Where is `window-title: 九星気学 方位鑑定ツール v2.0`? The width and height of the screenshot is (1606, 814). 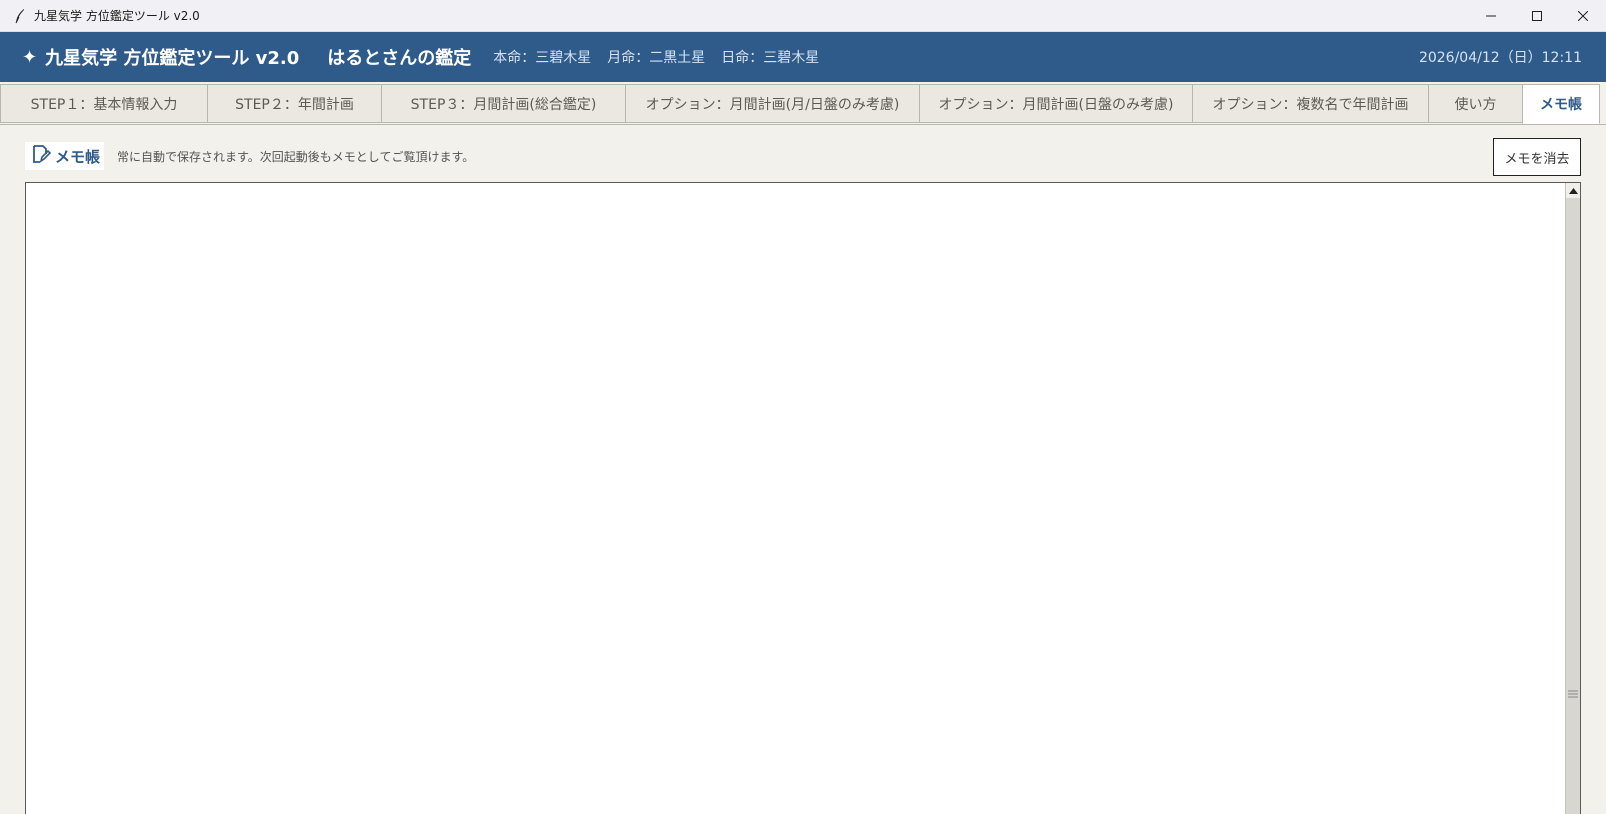
window-title: 九星気学 方位鑑定ツール v2.0 is located at coordinates (117, 16).